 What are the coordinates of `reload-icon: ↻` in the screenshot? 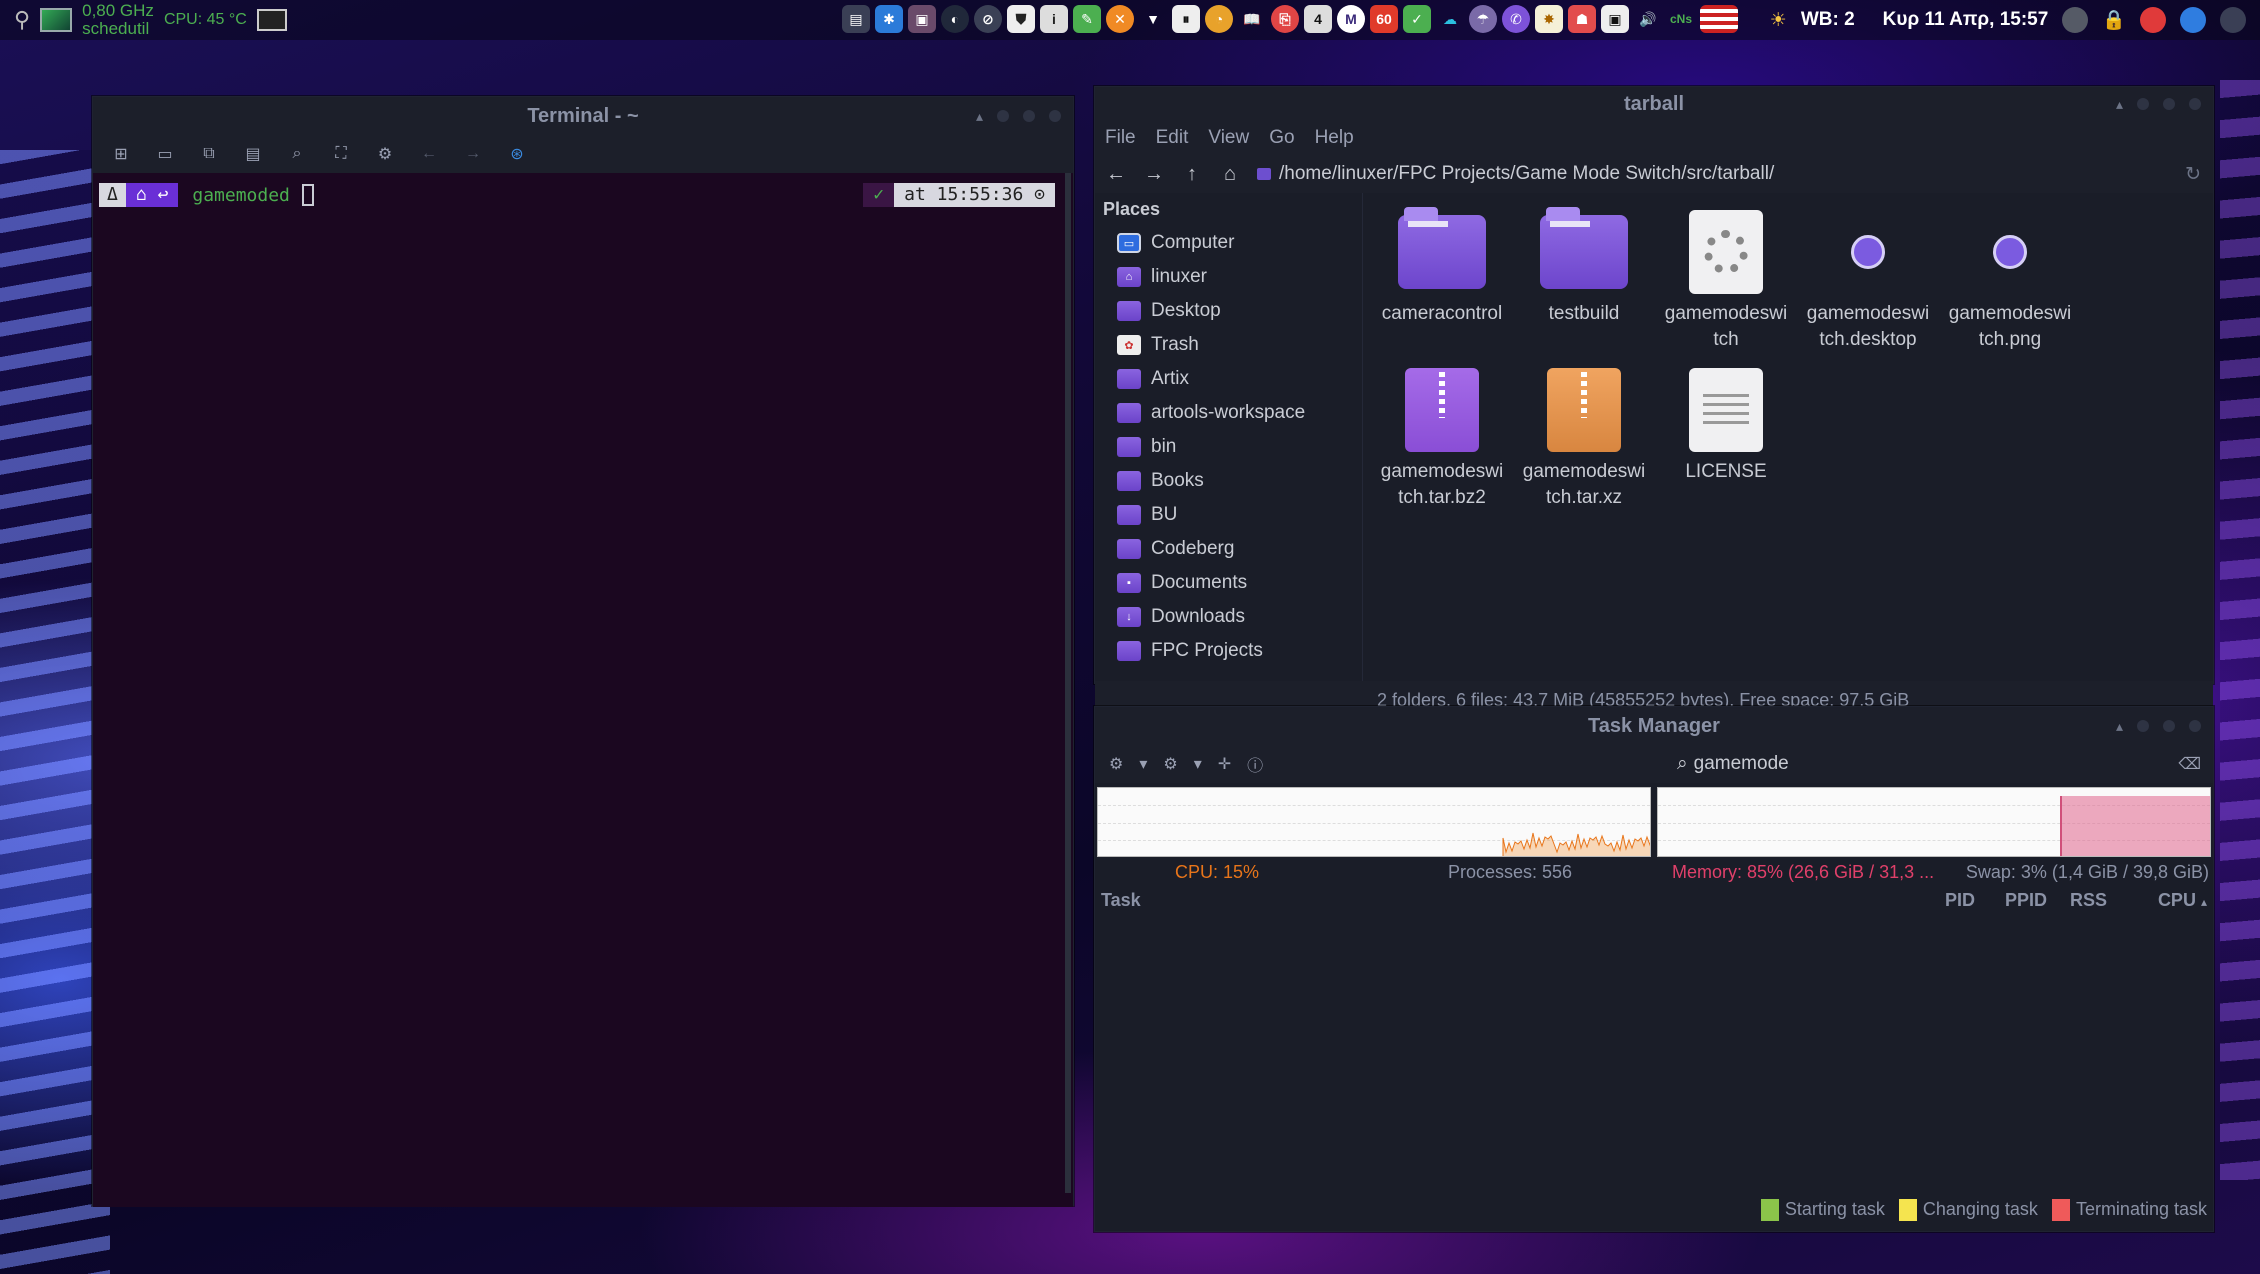 It's located at (2193, 174).